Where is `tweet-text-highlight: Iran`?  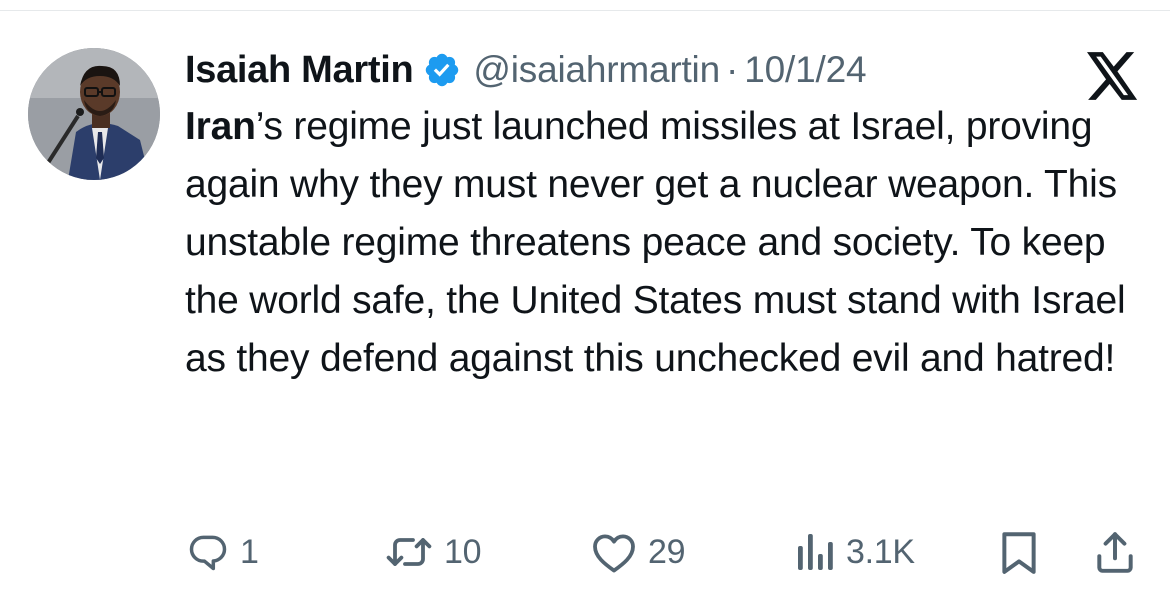 tweet-text-highlight: Iran is located at coordinates (220, 126).